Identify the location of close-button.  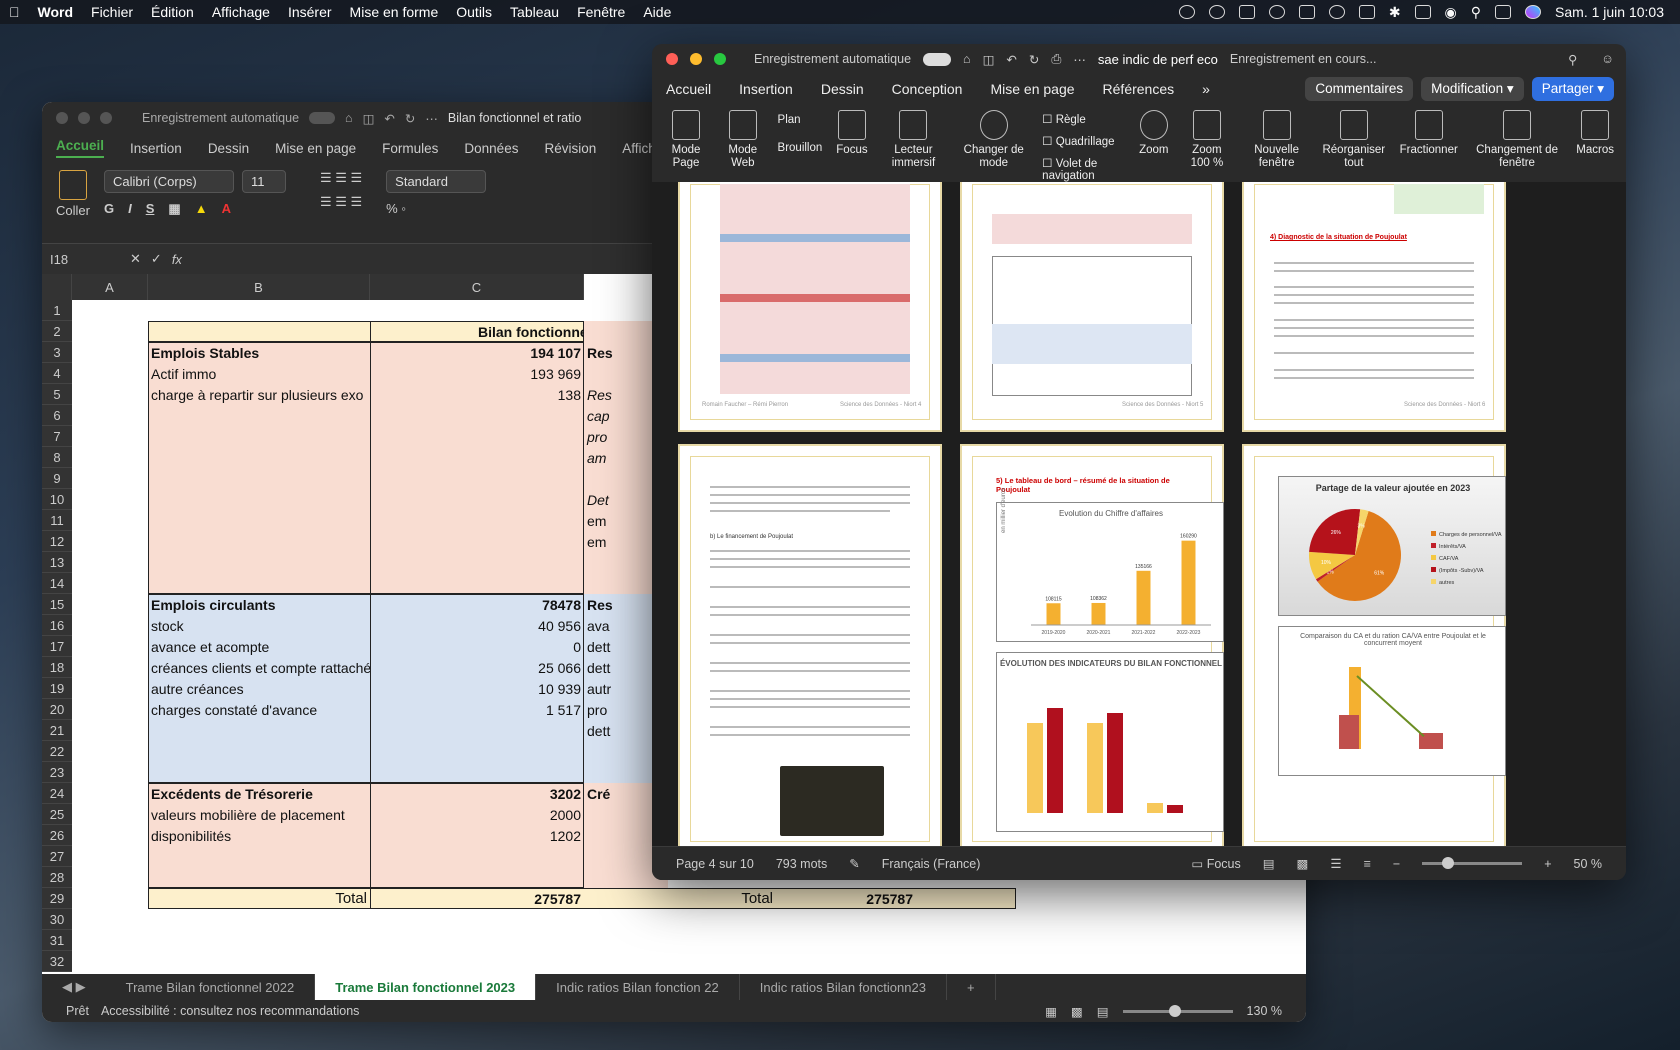
(62, 118).